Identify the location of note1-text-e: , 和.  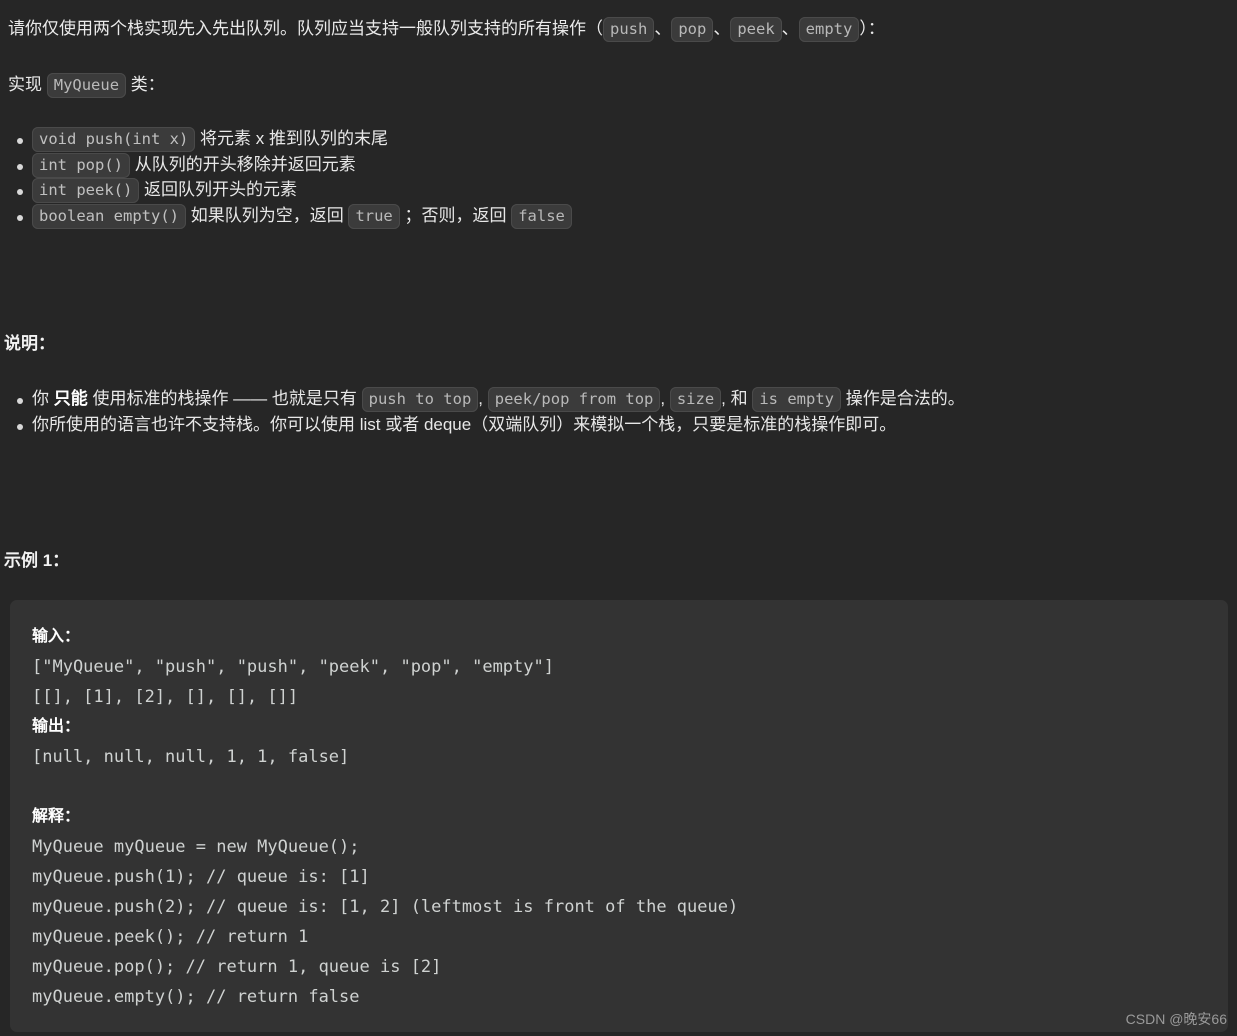
(737, 398).